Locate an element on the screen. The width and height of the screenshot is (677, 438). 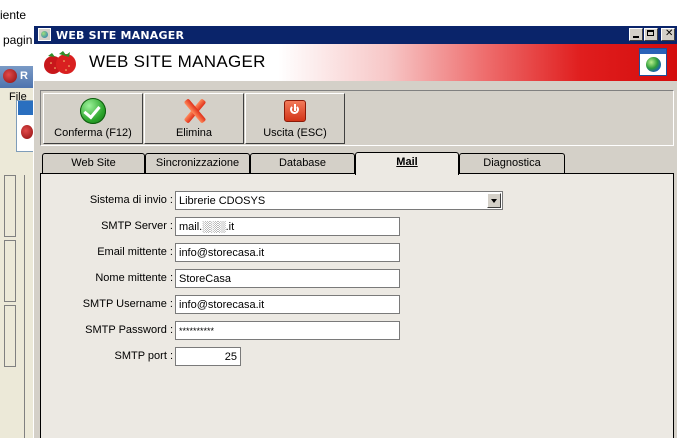
globe-icon is located at coordinates (653, 64).